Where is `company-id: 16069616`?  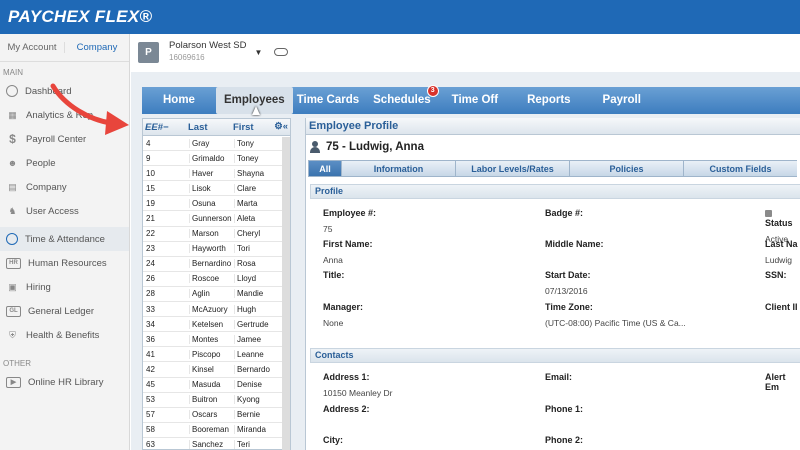
company-id: 16069616 is located at coordinates (187, 57).